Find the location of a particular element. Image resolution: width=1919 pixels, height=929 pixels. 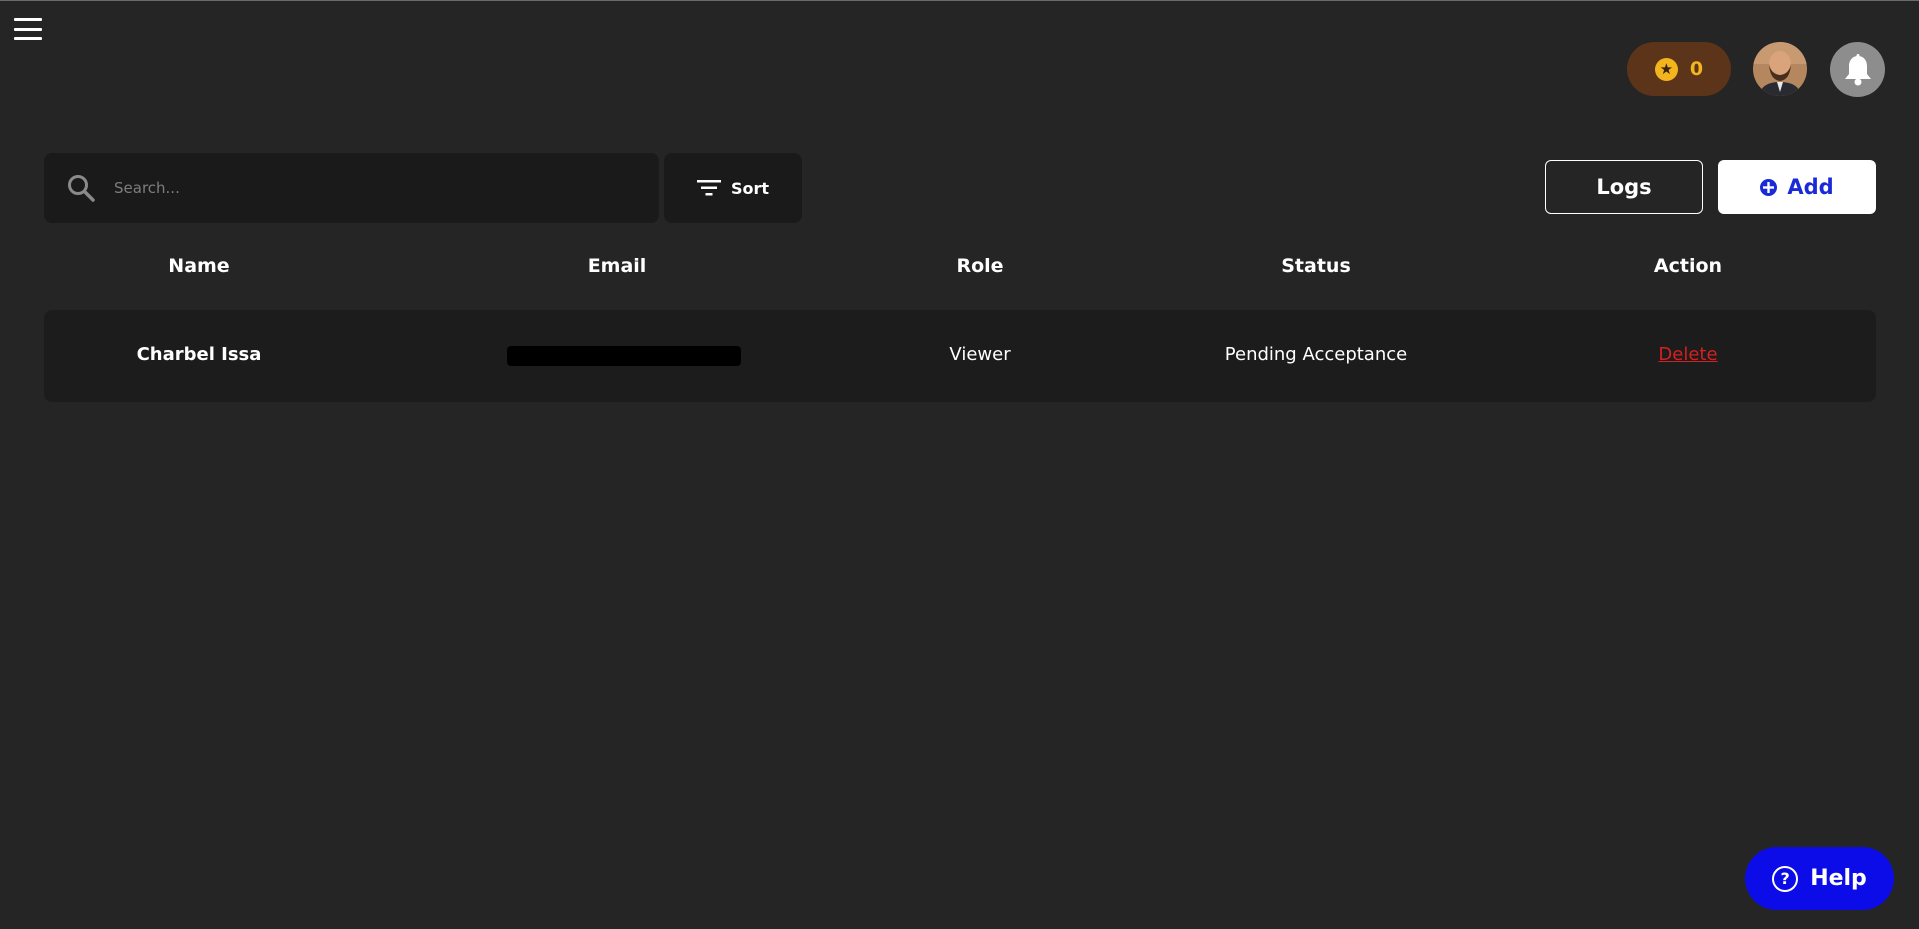

delete-link: Delete is located at coordinates (1687, 354).